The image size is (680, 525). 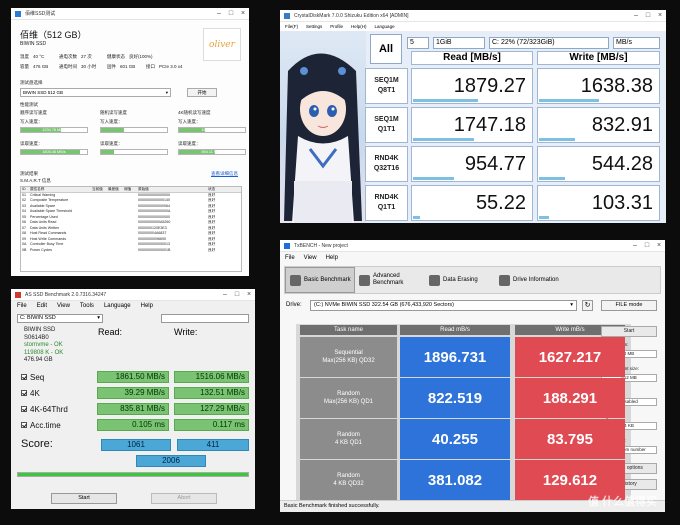 What do you see at coordinates (54, 130) in the screenshot?
I see `write-speed-value: 1234.78 MB/s` at bounding box center [54, 130].